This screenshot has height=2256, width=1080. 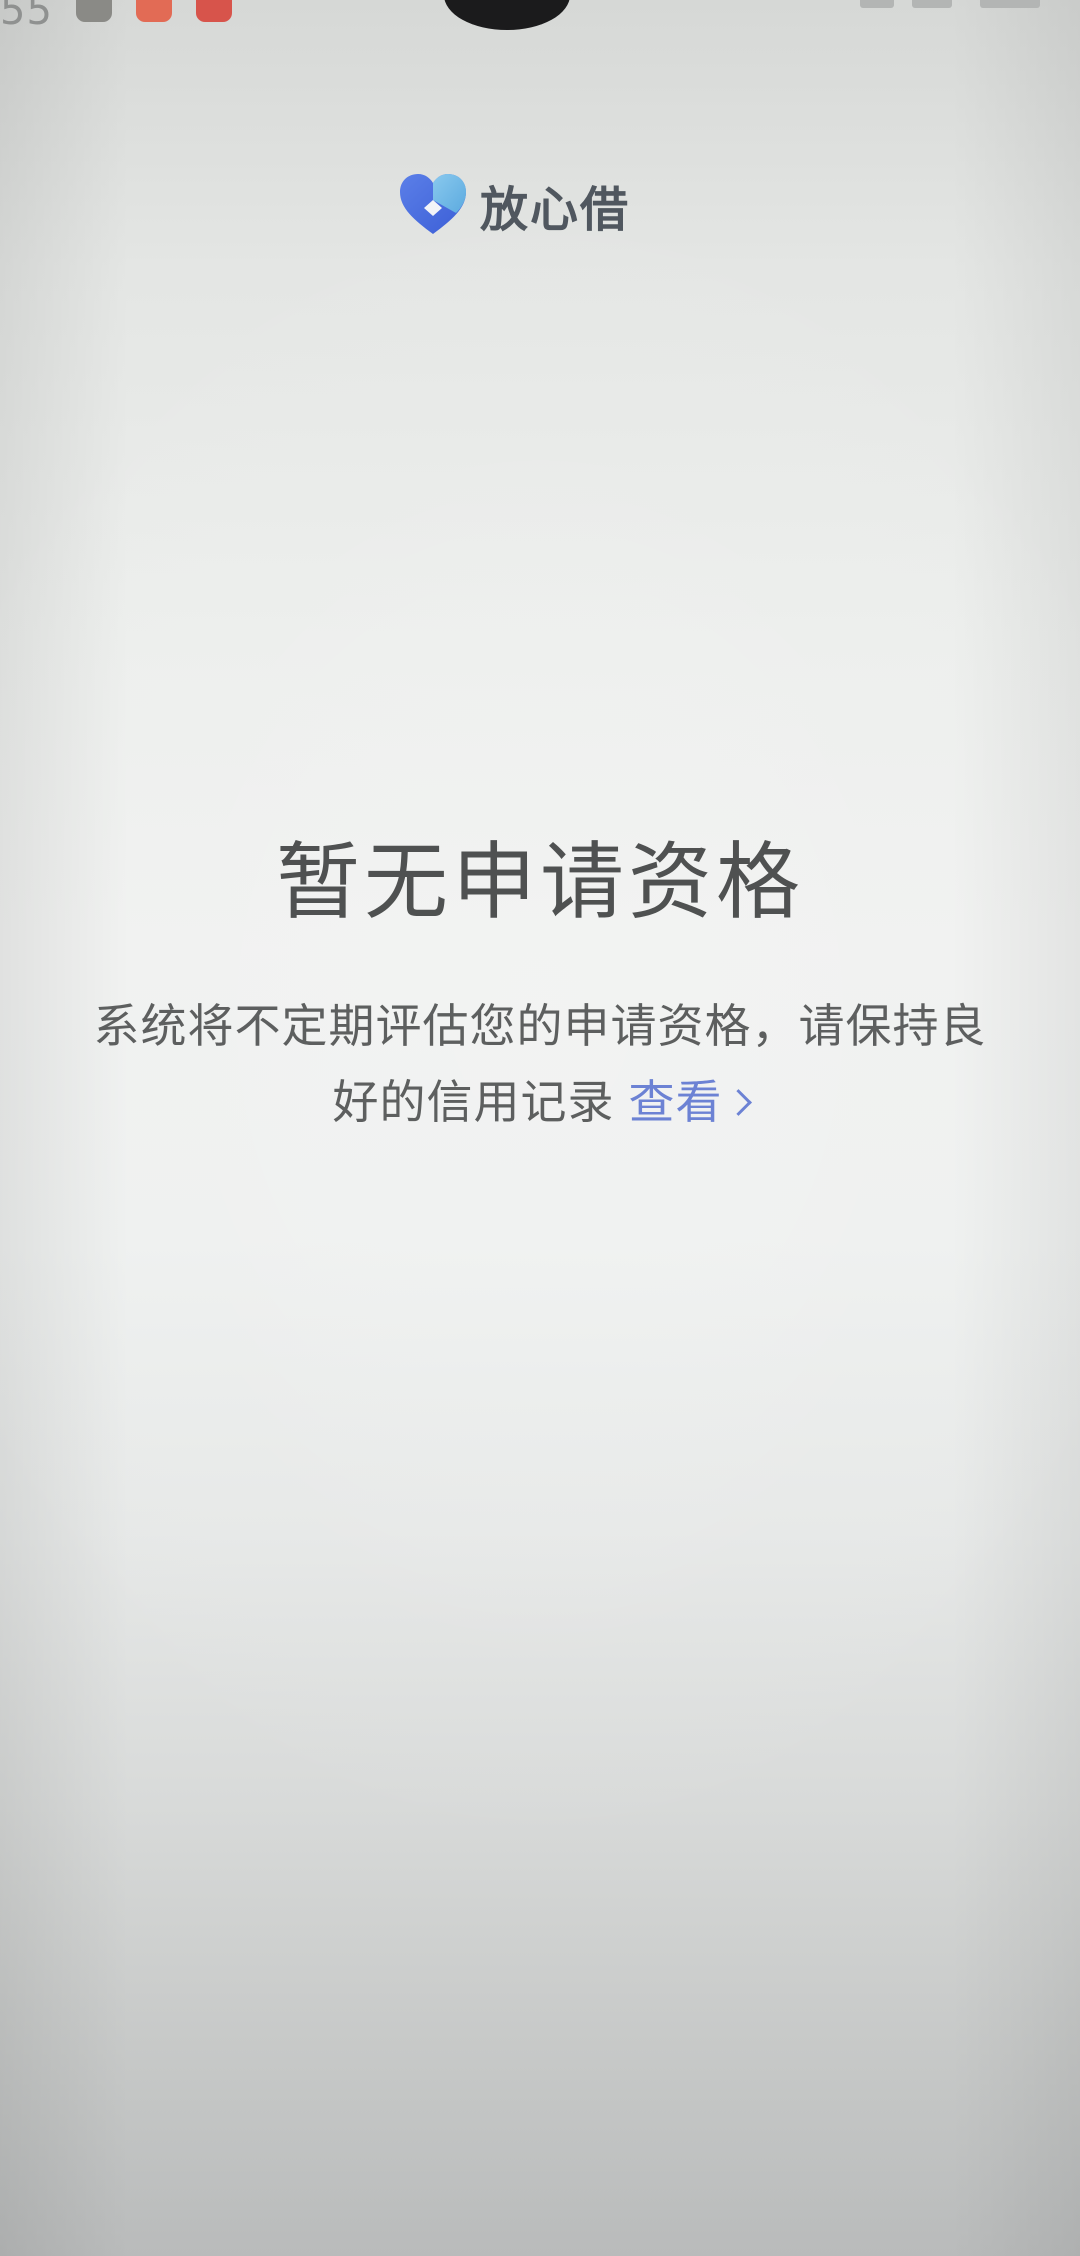 I want to click on chevron-right-icon, so click(x=738, y=1102).